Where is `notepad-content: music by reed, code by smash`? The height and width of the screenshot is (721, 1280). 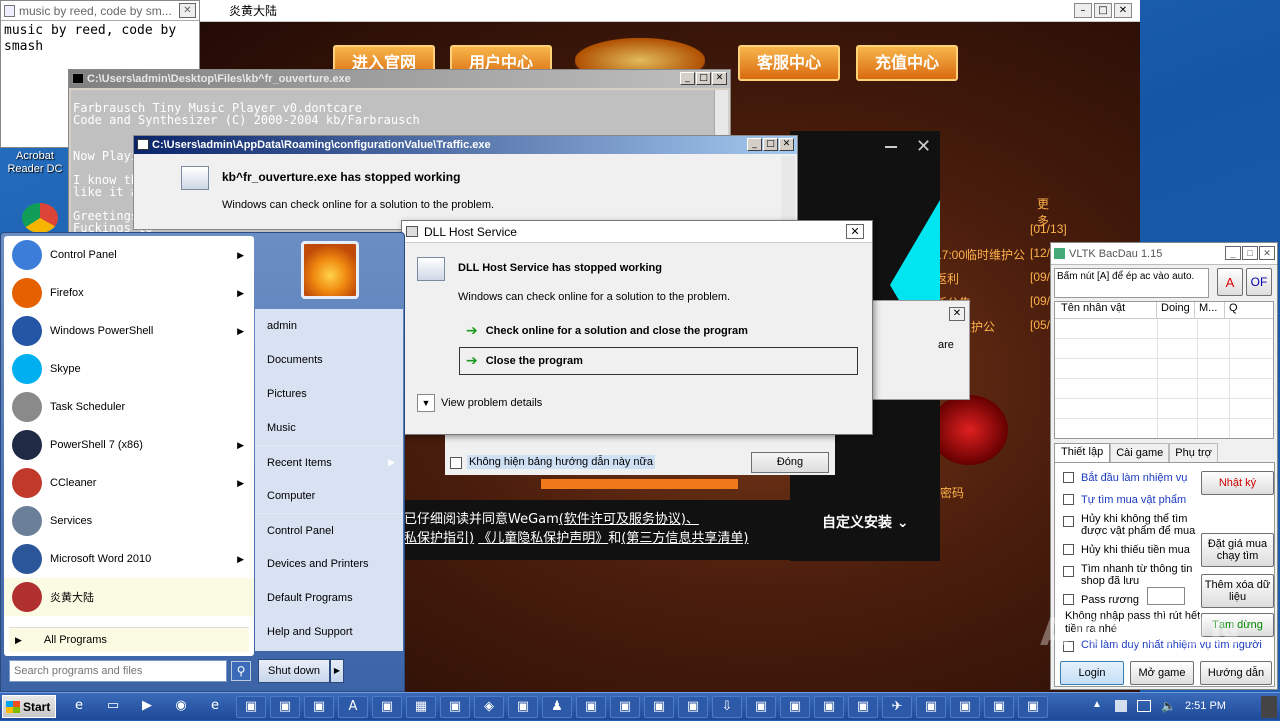
notepad-content: music by reed, code by smash is located at coordinates (100, 39).